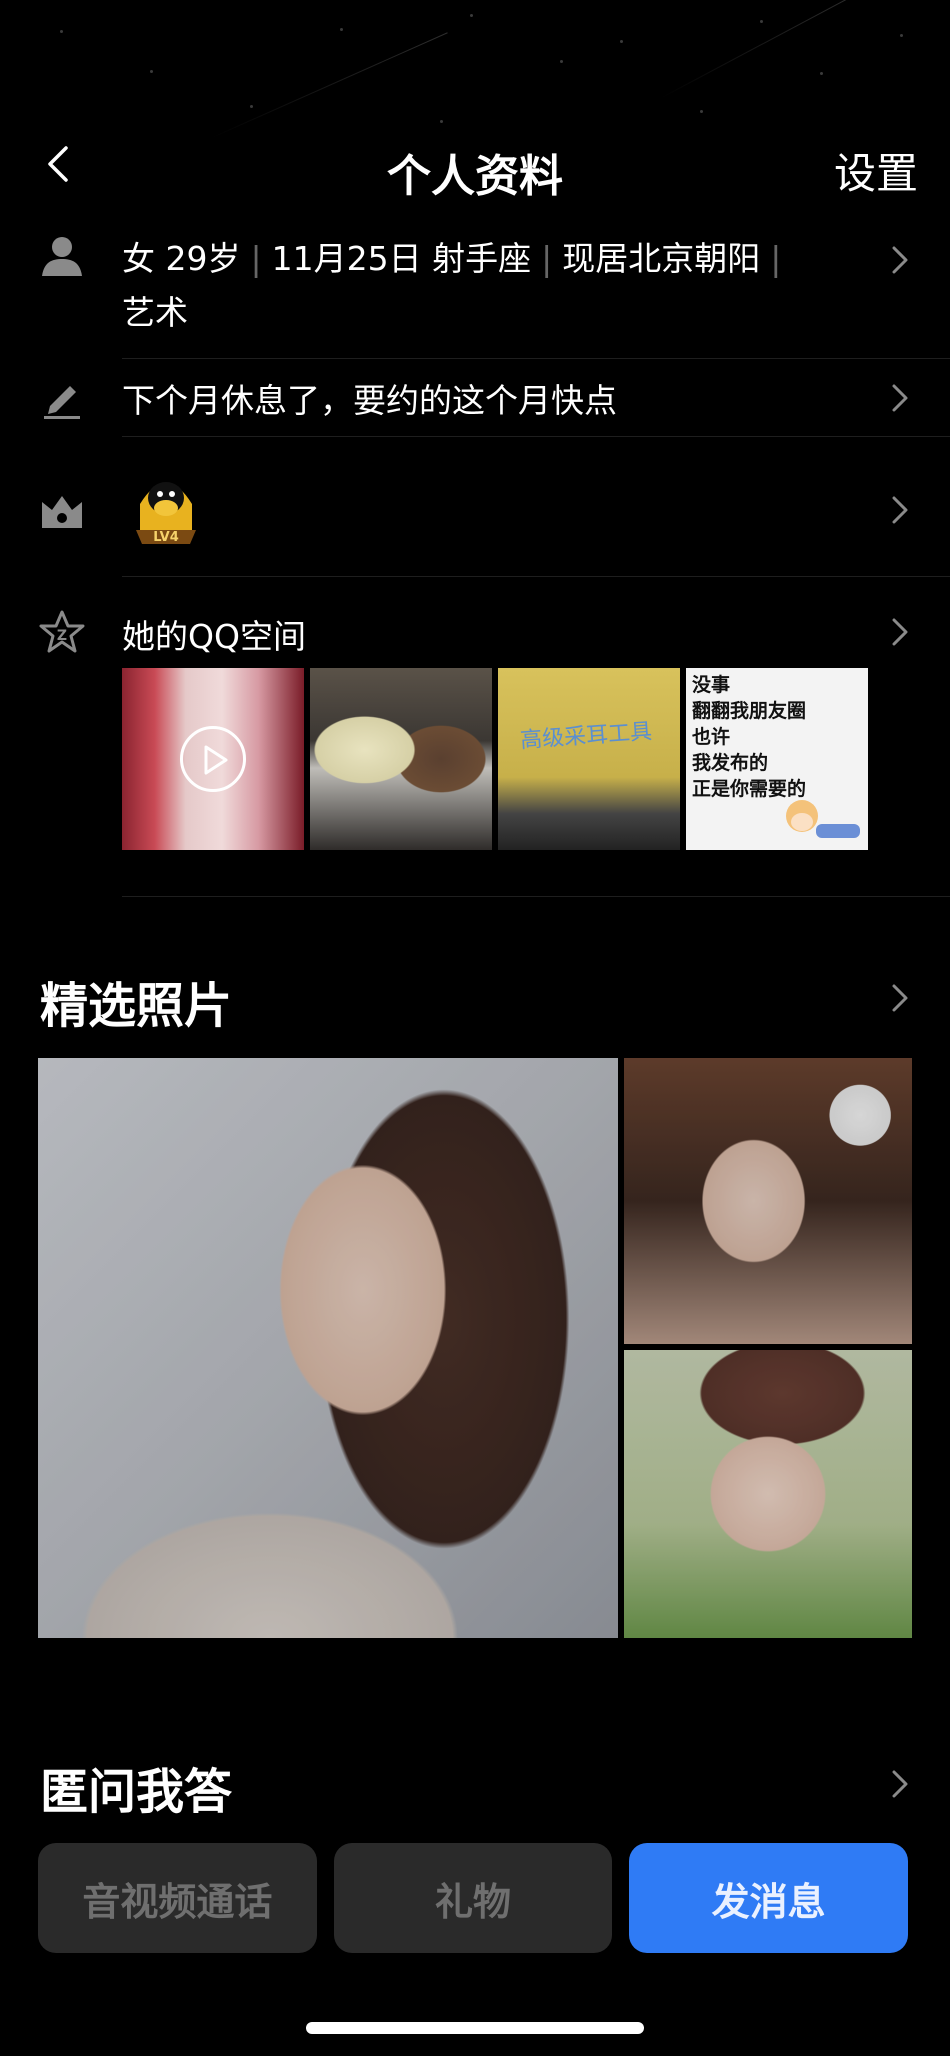  What do you see at coordinates (138, 258) in the screenshot?
I see `gender-text: 女` at bounding box center [138, 258].